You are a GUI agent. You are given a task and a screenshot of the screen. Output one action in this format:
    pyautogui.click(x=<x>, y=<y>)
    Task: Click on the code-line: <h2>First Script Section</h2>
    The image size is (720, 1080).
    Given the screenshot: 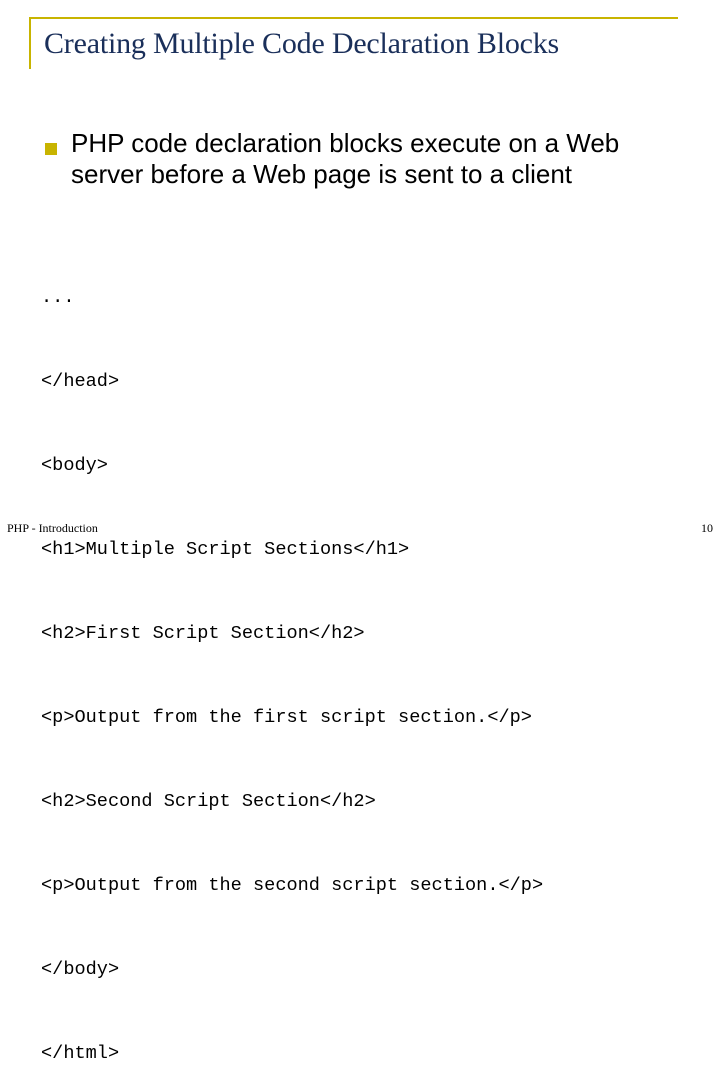 What is the action you would take?
    pyautogui.click(x=203, y=633)
    